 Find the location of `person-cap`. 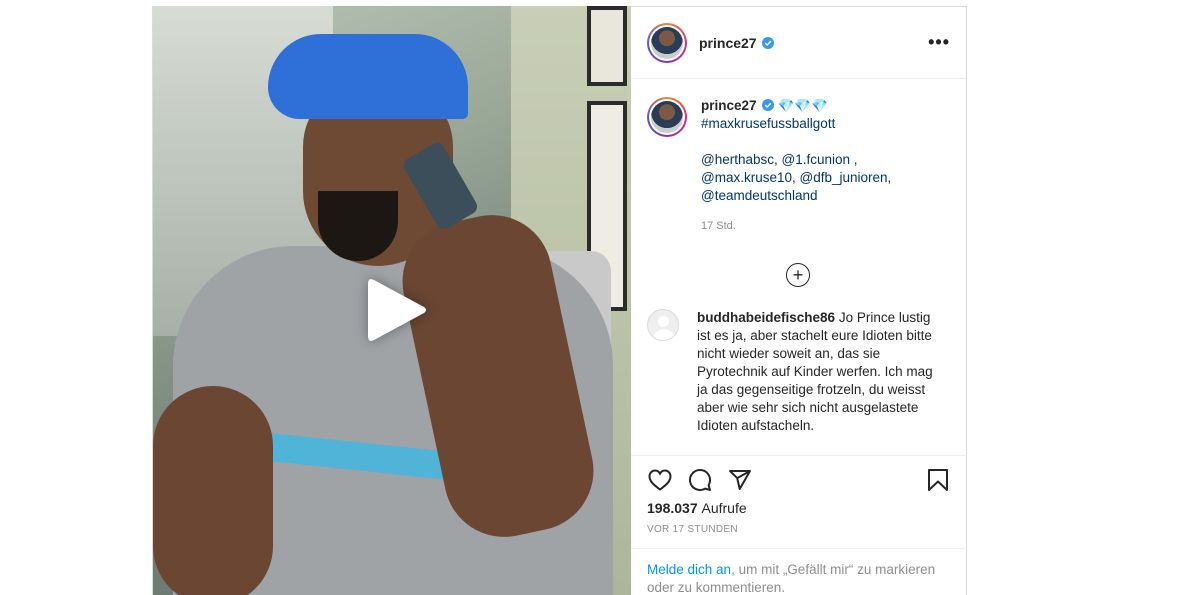

person-cap is located at coordinates (368, 76).